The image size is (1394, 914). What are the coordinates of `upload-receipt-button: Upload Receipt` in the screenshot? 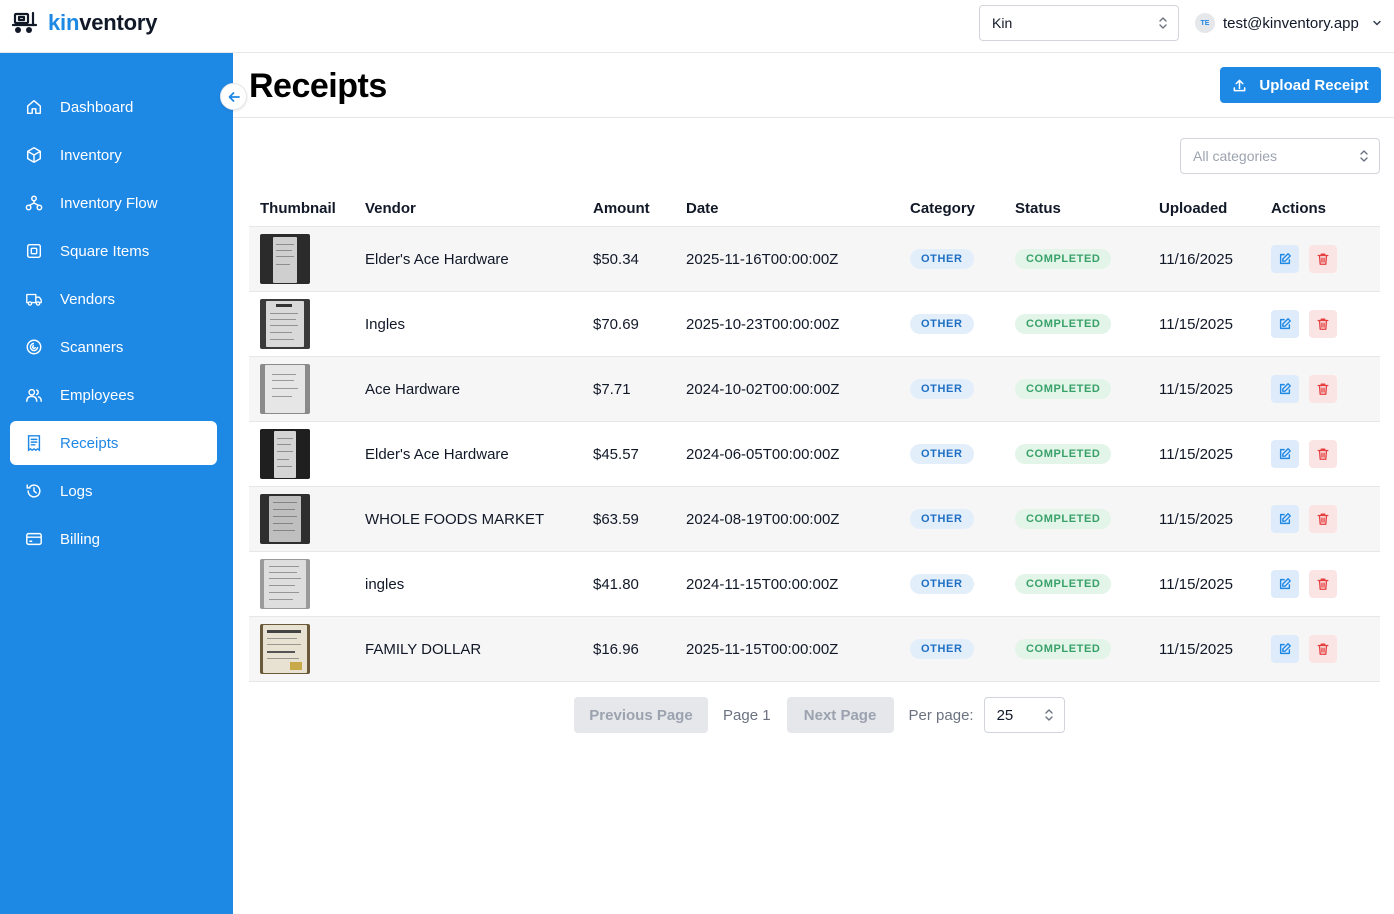 It's located at (1300, 85).